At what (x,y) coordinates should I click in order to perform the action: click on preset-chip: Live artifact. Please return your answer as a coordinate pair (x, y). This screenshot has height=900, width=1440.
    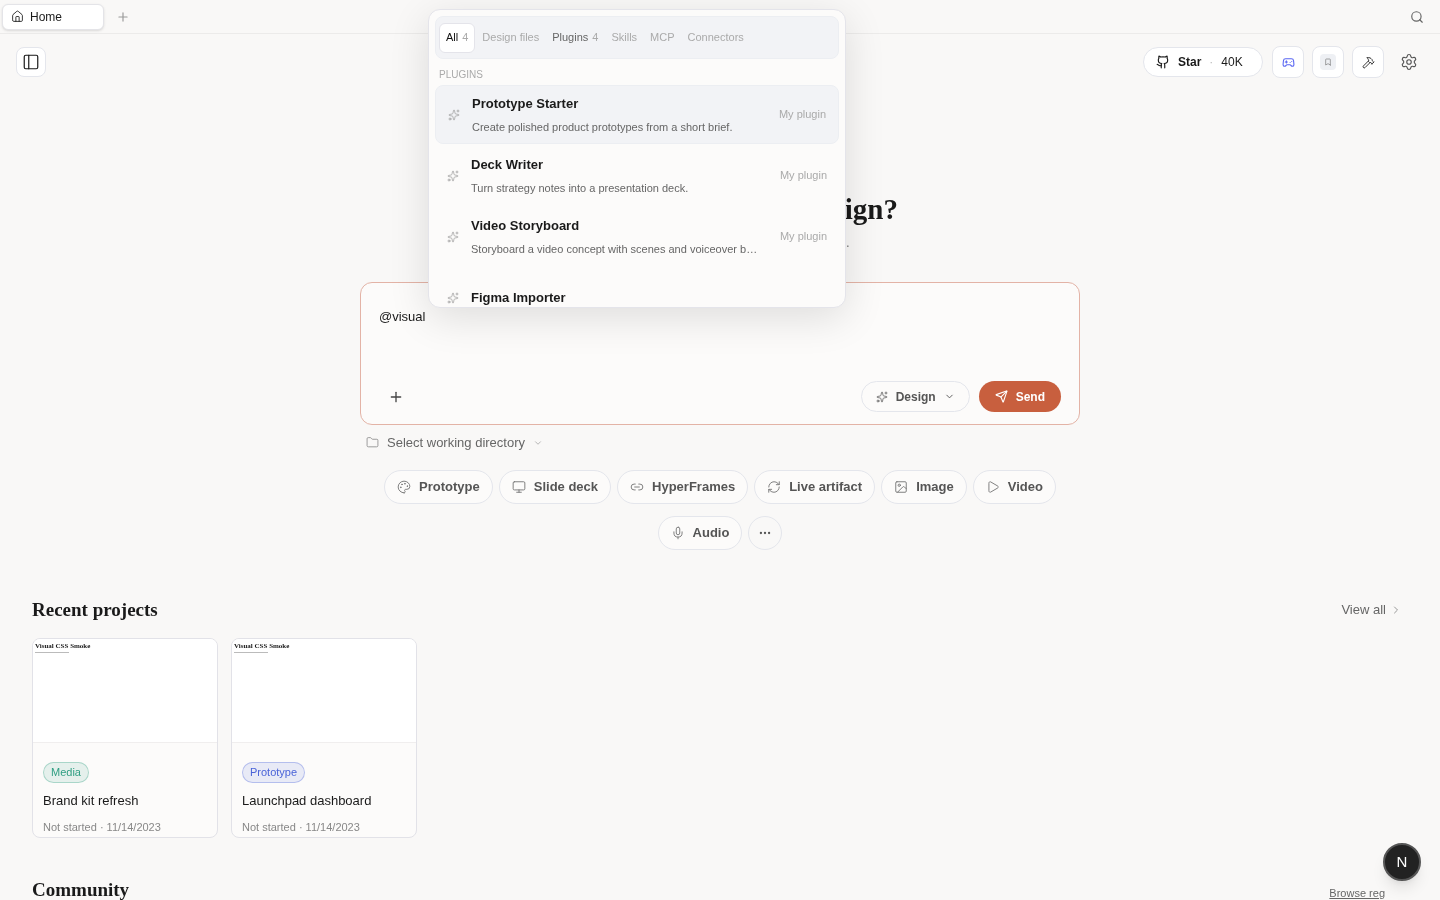
    Looking at the image, I should click on (815, 486).